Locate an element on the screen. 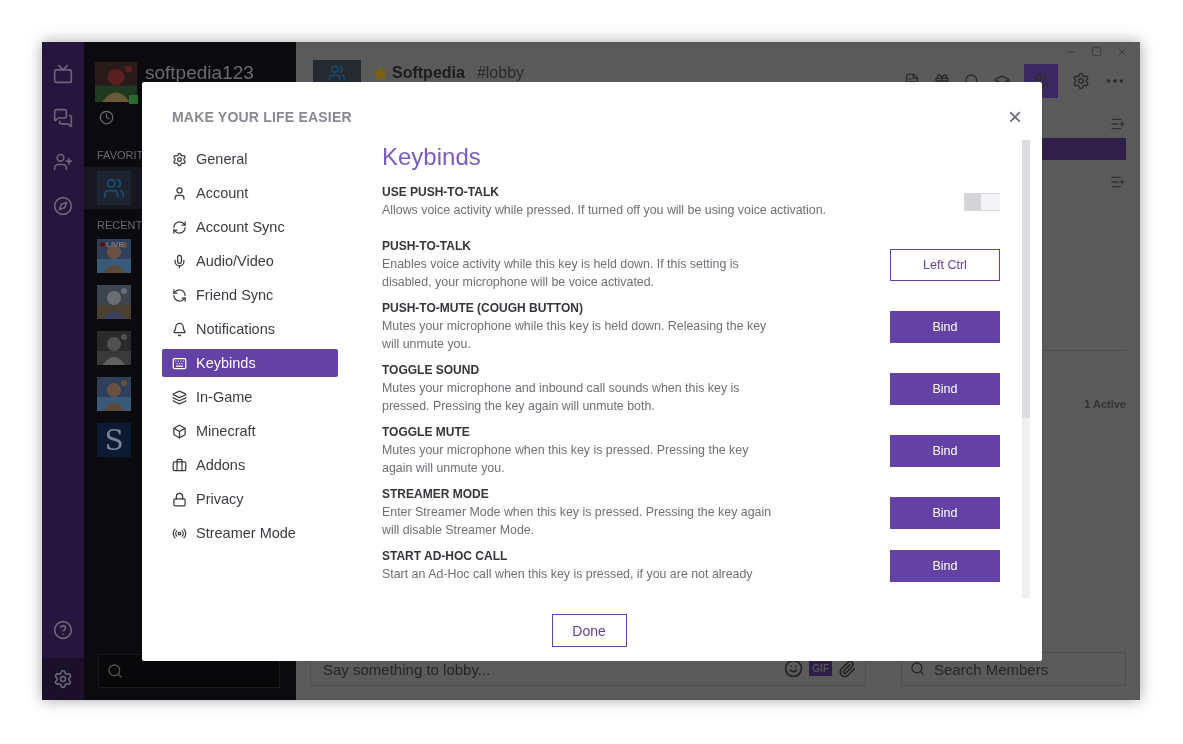 This screenshot has width=1183, height=744. status-indicator is located at coordinates (133, 99).